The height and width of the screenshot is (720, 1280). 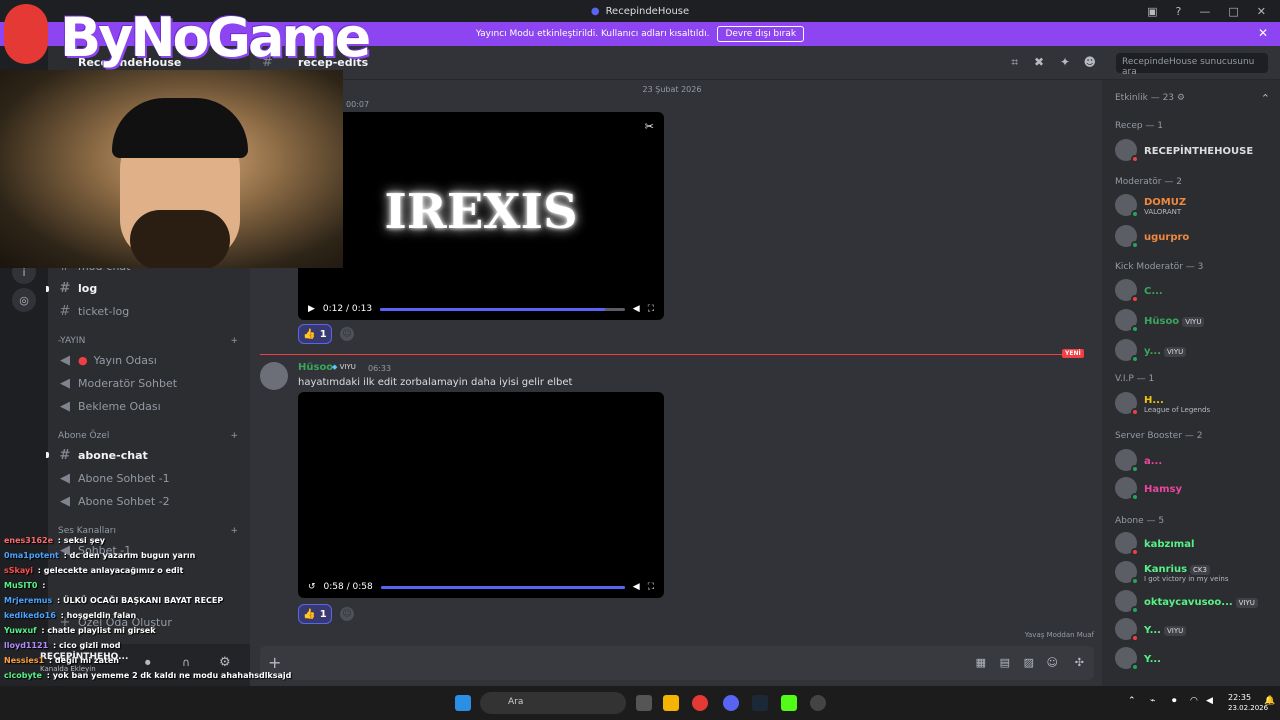 What do you see at coordinates (26, 34) in the screenshot?
I see `pen-logo-icon` at bounding box center [26, 34].